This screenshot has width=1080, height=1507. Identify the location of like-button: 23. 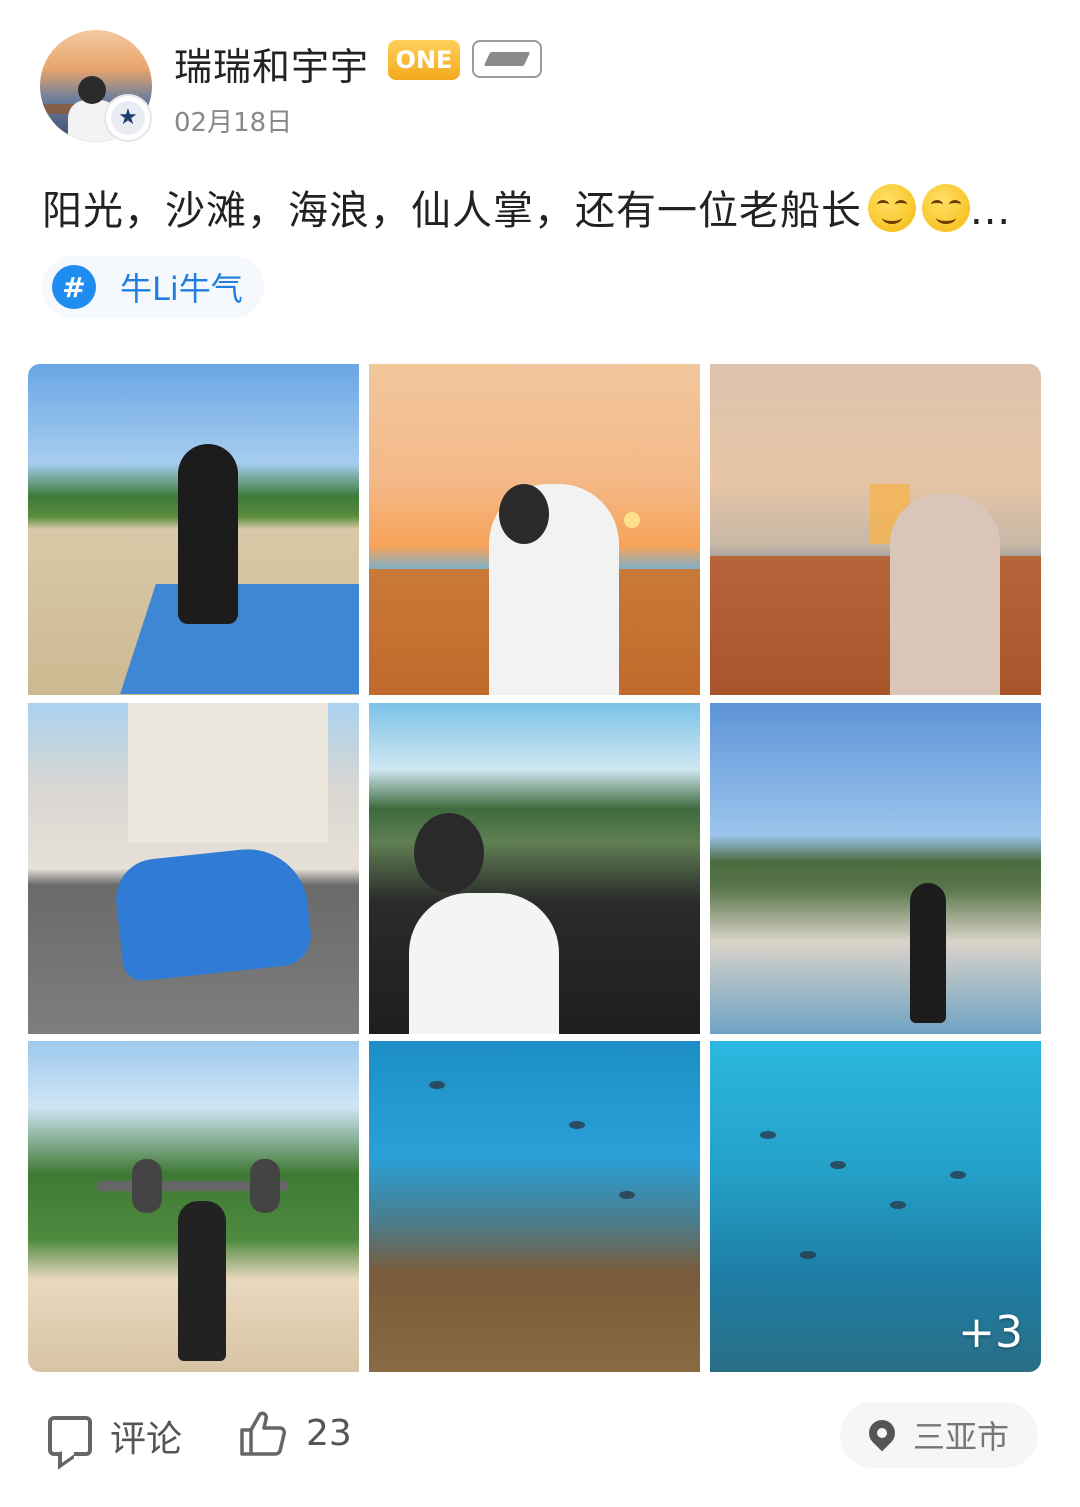
(295, 1433).